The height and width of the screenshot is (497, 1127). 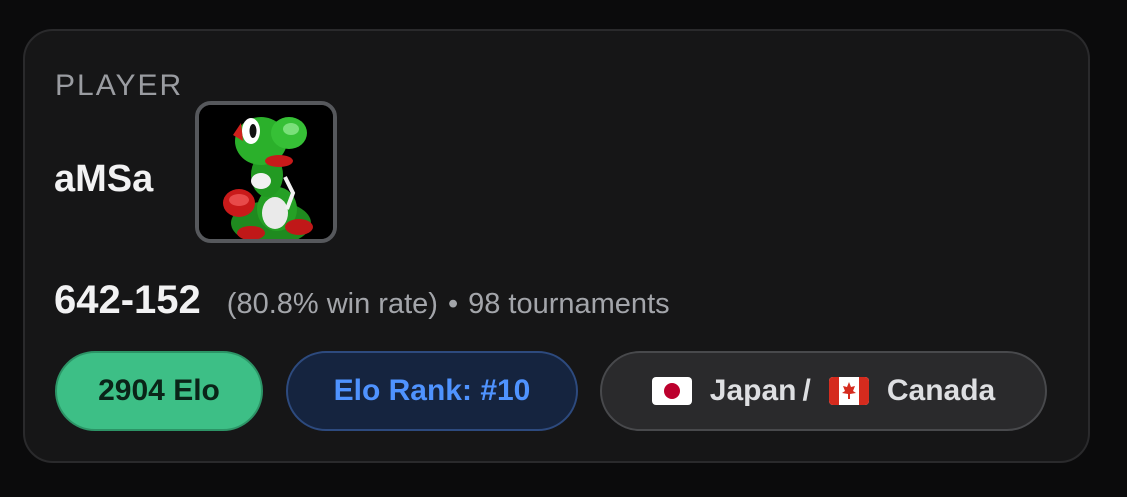 What do you see at coordinates (569, 304) in the screenshot?
I see `tournament-count: 98 tournaments` at bounding box center [569, 304].